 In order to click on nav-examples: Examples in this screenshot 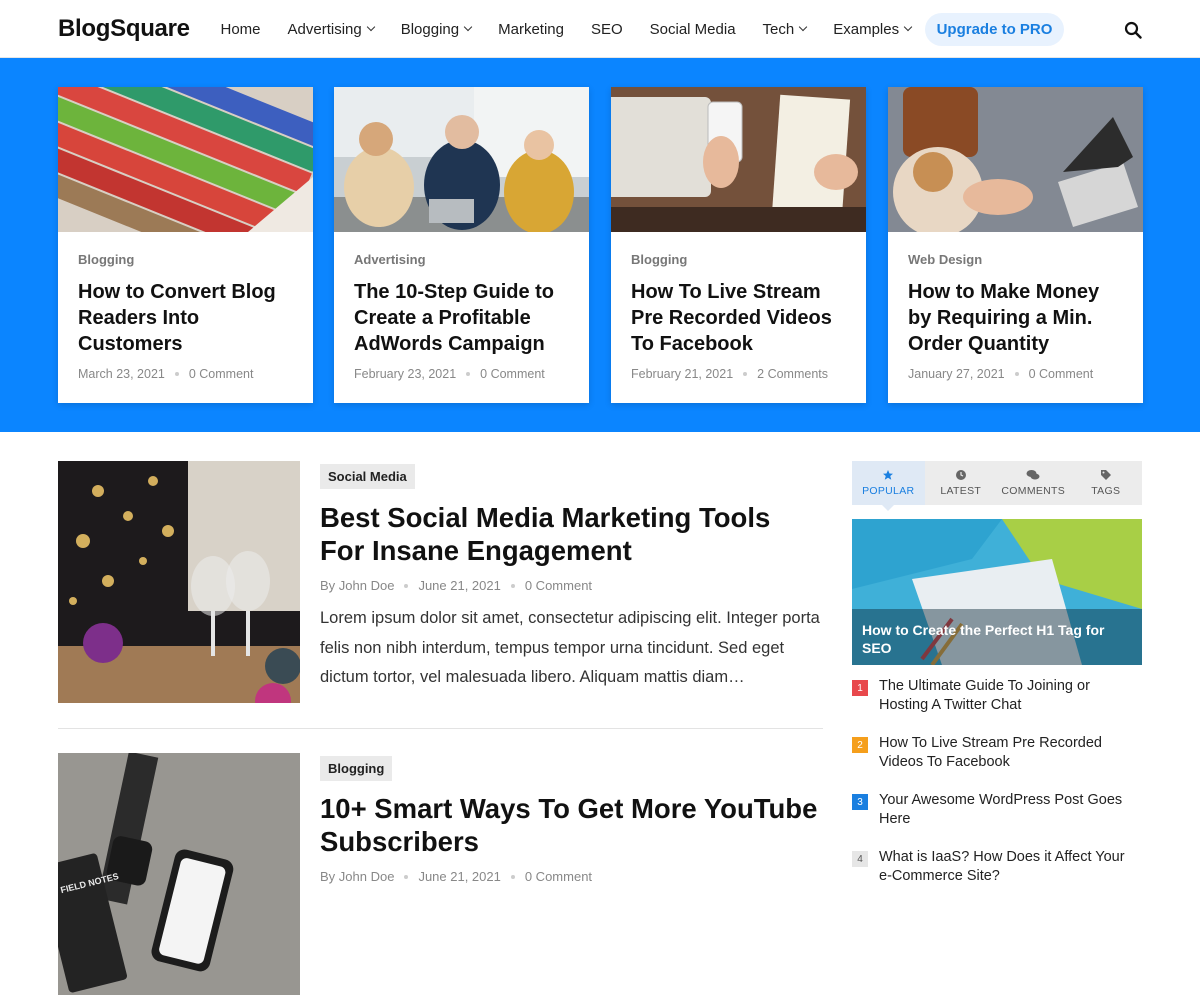, I will do `click(872, 29)`.